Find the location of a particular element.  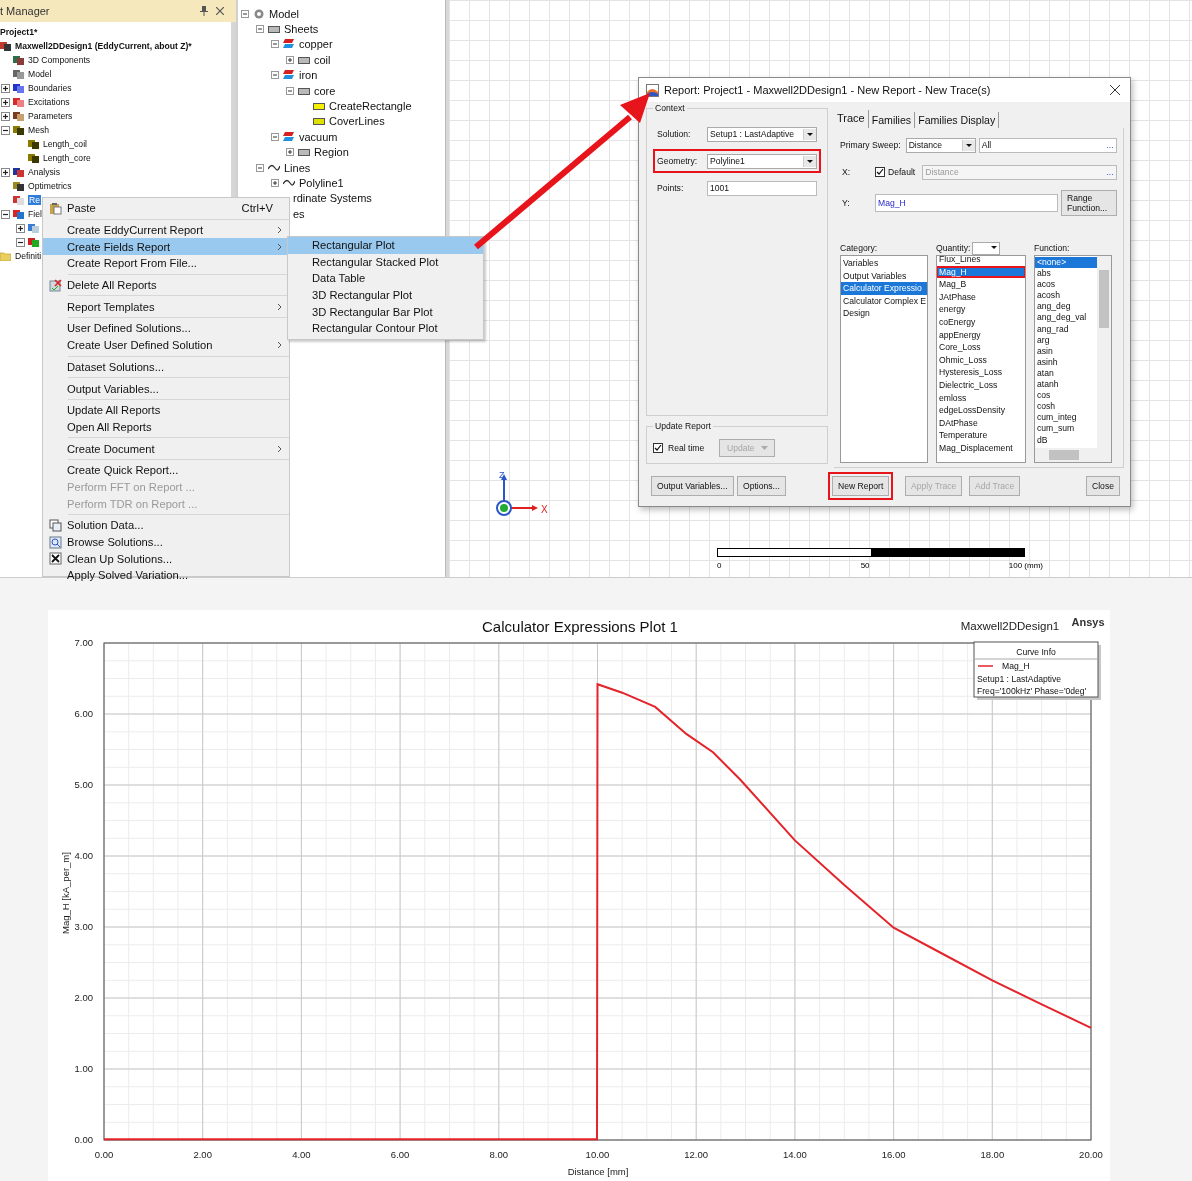

list-item: cum_integ is located at coordinates (1066, 418).